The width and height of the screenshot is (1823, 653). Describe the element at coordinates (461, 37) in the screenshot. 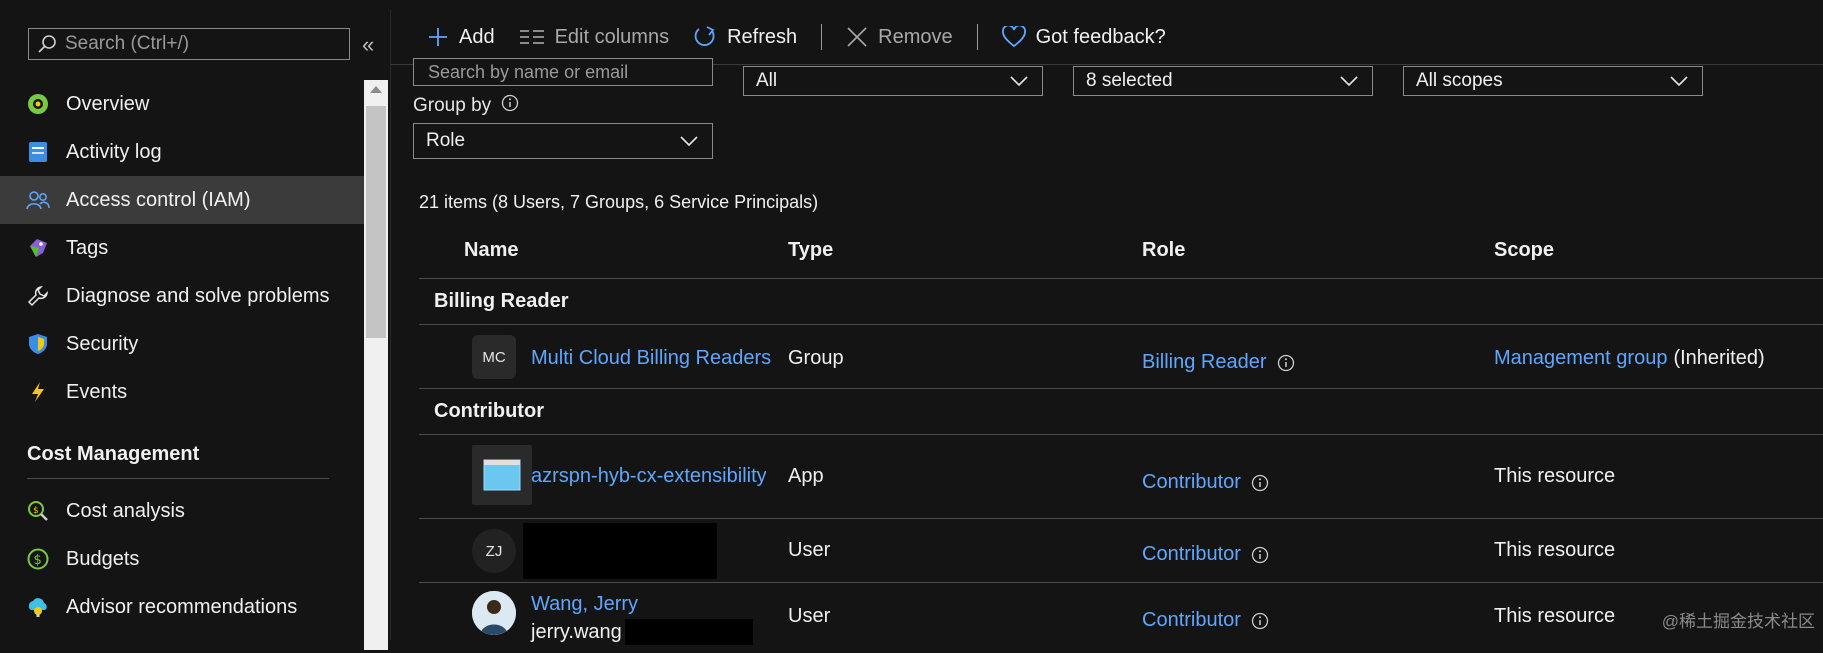

I see `add-button: Add` at that location.